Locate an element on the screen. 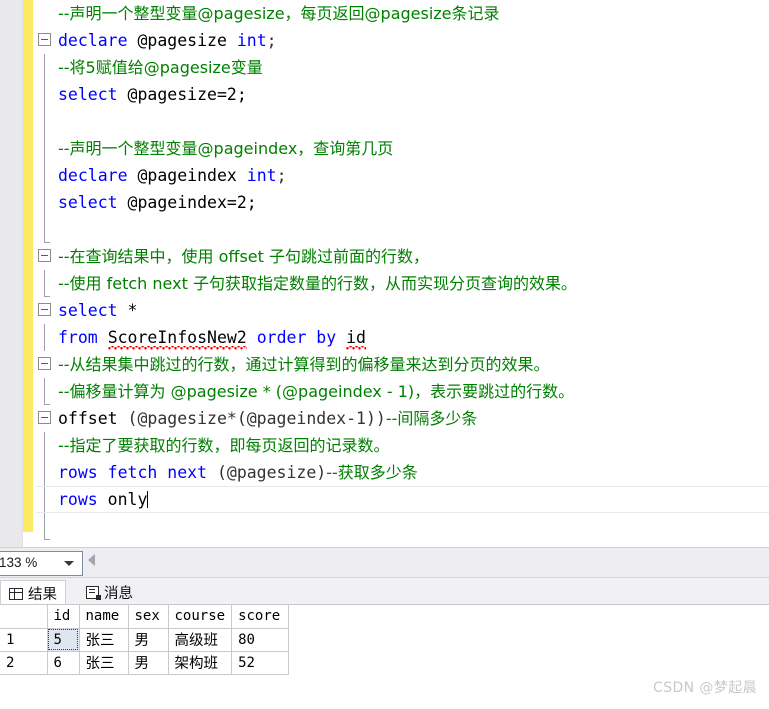 This screenshot has width=769, height=709. results-grid: id name sex course score 1 5 张三男高级班 80 2 6 张三男架构班 52 is located at coordinates (384, 642).